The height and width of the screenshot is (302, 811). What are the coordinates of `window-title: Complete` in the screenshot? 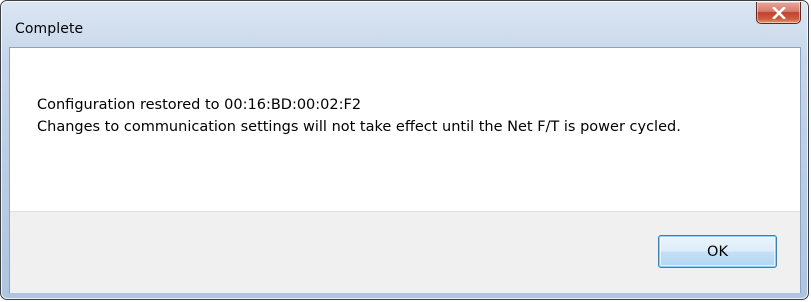 It's located at (49, 29).